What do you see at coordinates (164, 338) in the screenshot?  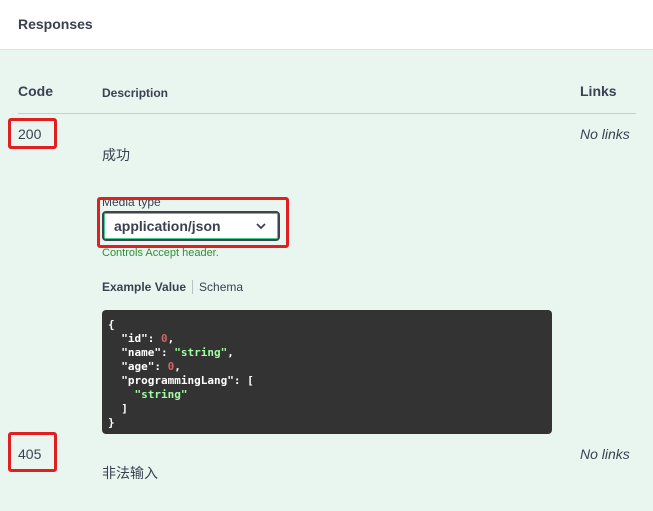 I see `code-number: 0` at bounding box center [164, 338].